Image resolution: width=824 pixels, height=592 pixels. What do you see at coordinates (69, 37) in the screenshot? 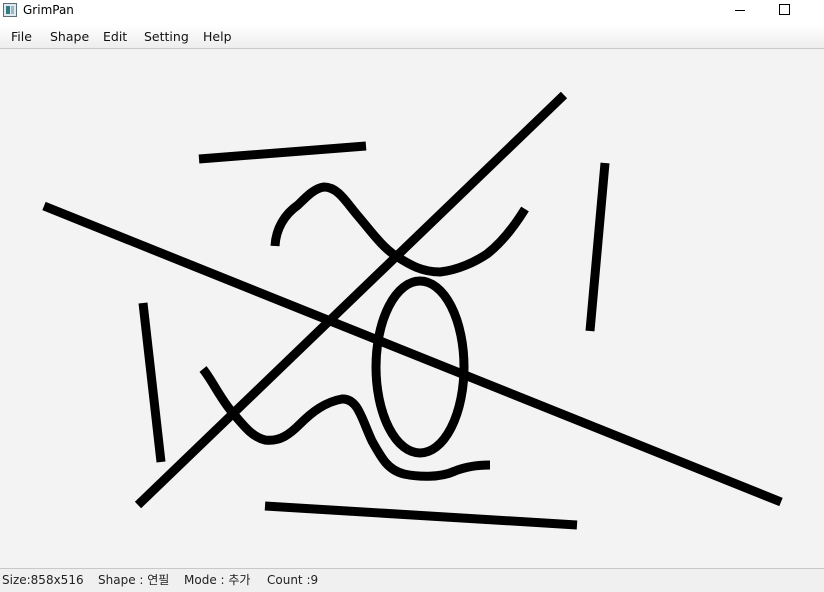
I see `menu-shape: Shape` at bounding box center [69, 37].